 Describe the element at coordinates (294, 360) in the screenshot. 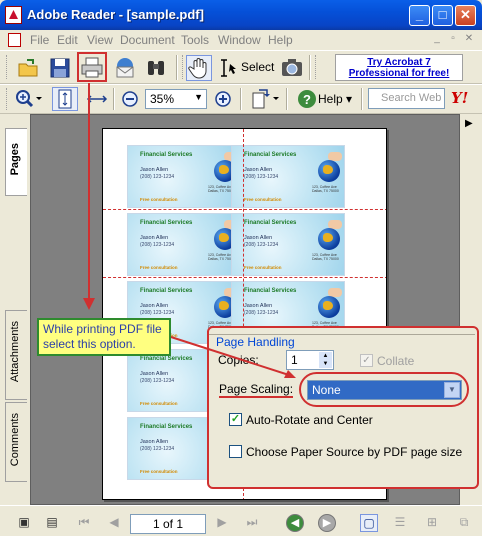

I see `copies-value: 1` at that location.